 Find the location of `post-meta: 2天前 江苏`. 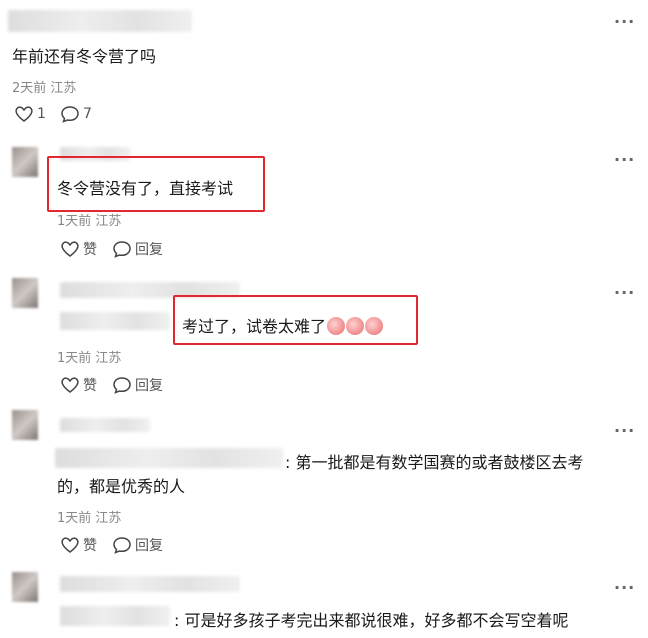

post-meta: 2天前 江苏 is located at coordinates (44, 88).